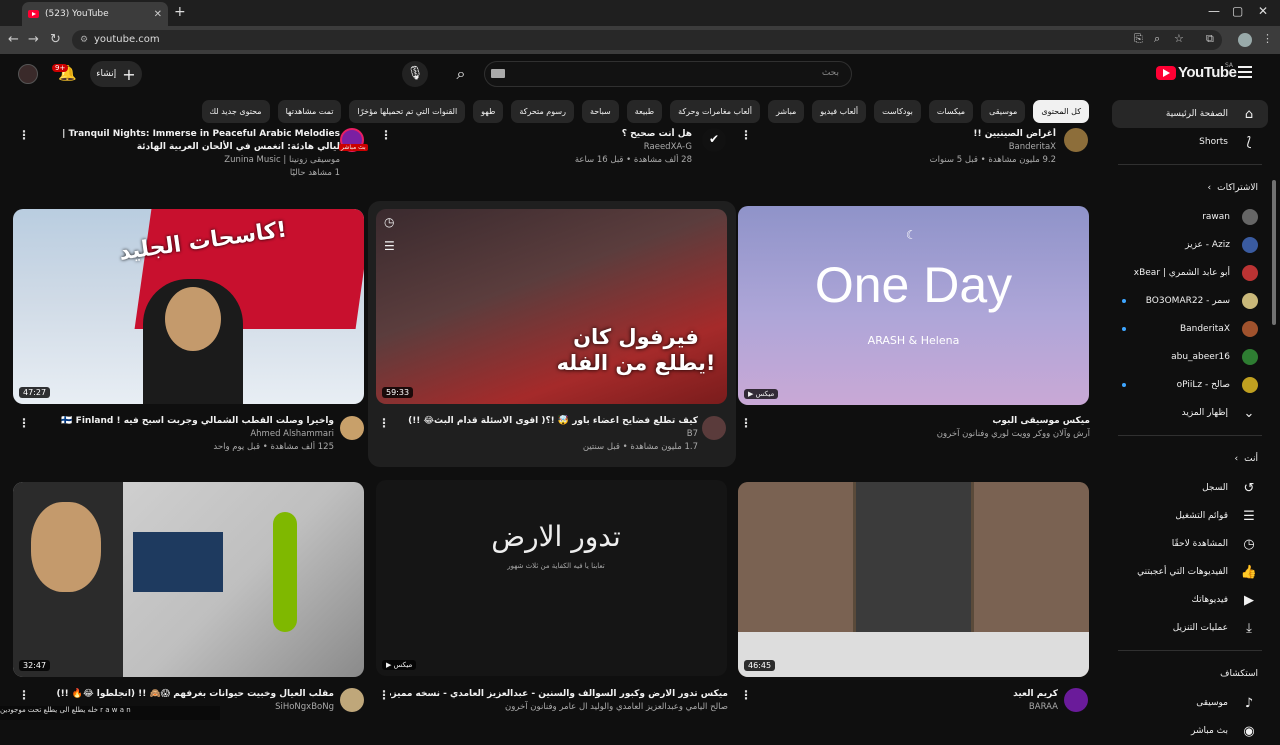 Image resolution: width=1280 pixels, height=745 pixels. I want to click on site-info-icon: ⚙, so click(84, 40).